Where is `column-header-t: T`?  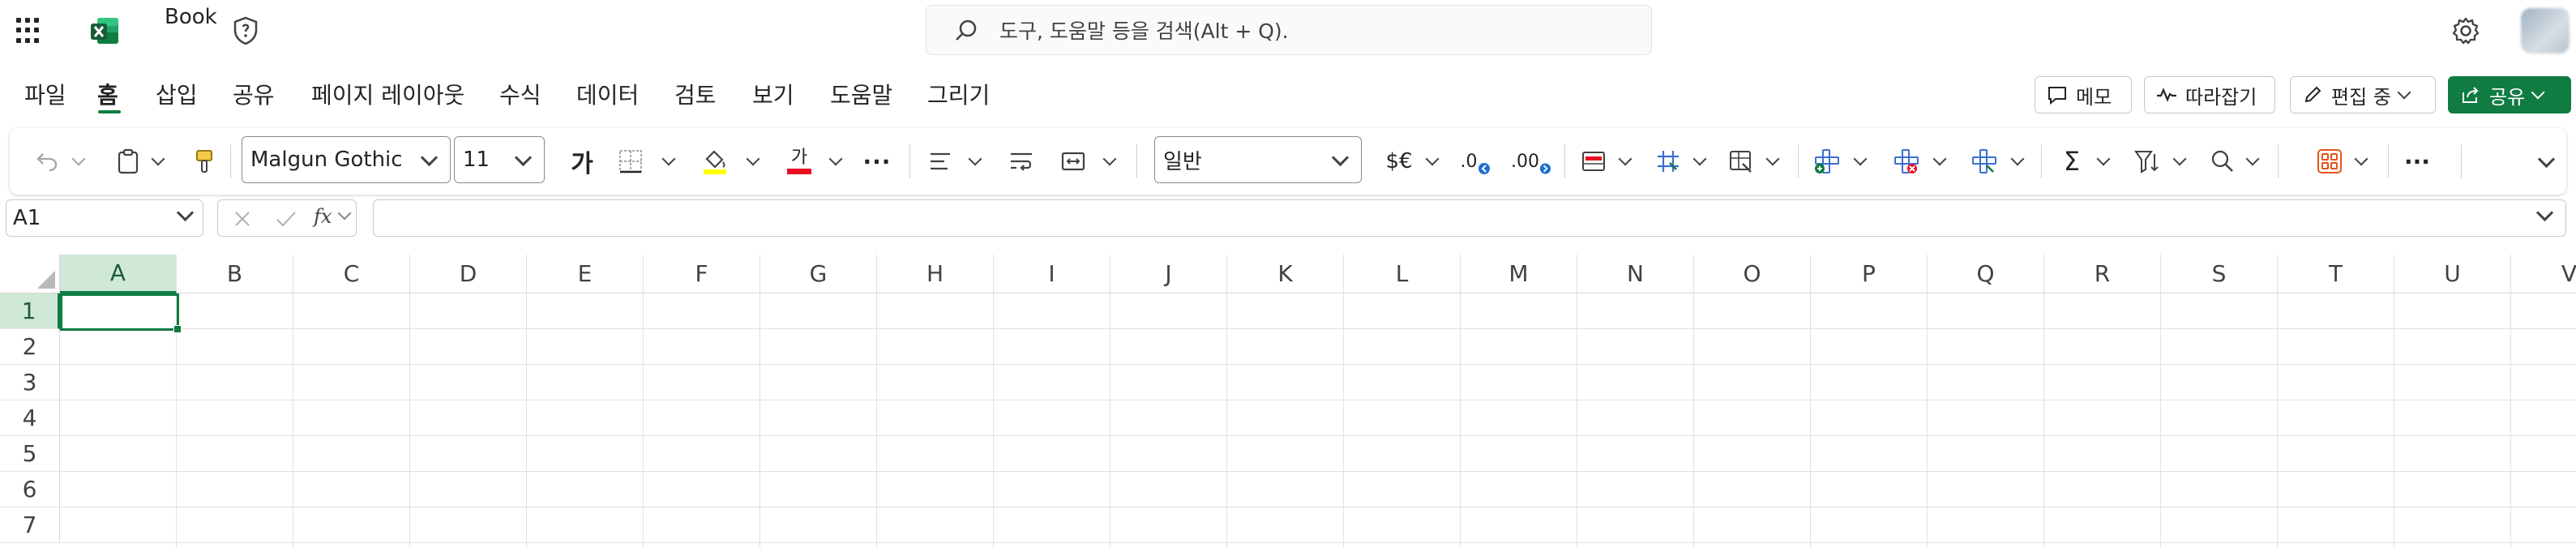 column-header-t: T is located at coordinates (2336, 274).